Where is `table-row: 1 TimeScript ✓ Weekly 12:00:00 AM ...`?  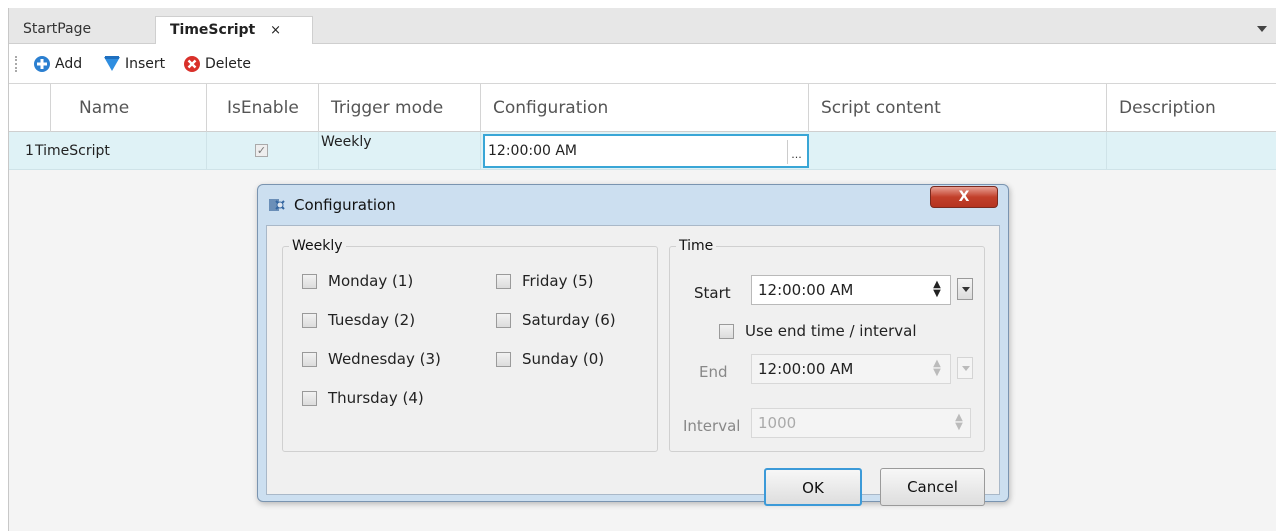
table-row: 1 TimeScript ✓ Weekly 12:00:00 AM ... is located at coordinates (642, 151).